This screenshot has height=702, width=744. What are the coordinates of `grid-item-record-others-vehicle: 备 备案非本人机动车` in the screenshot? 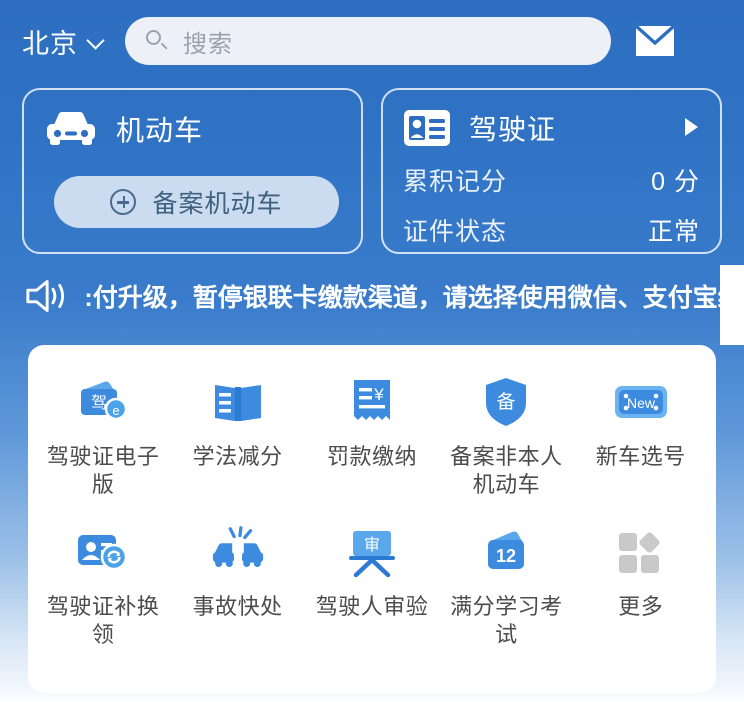 It's located at (506, 433).